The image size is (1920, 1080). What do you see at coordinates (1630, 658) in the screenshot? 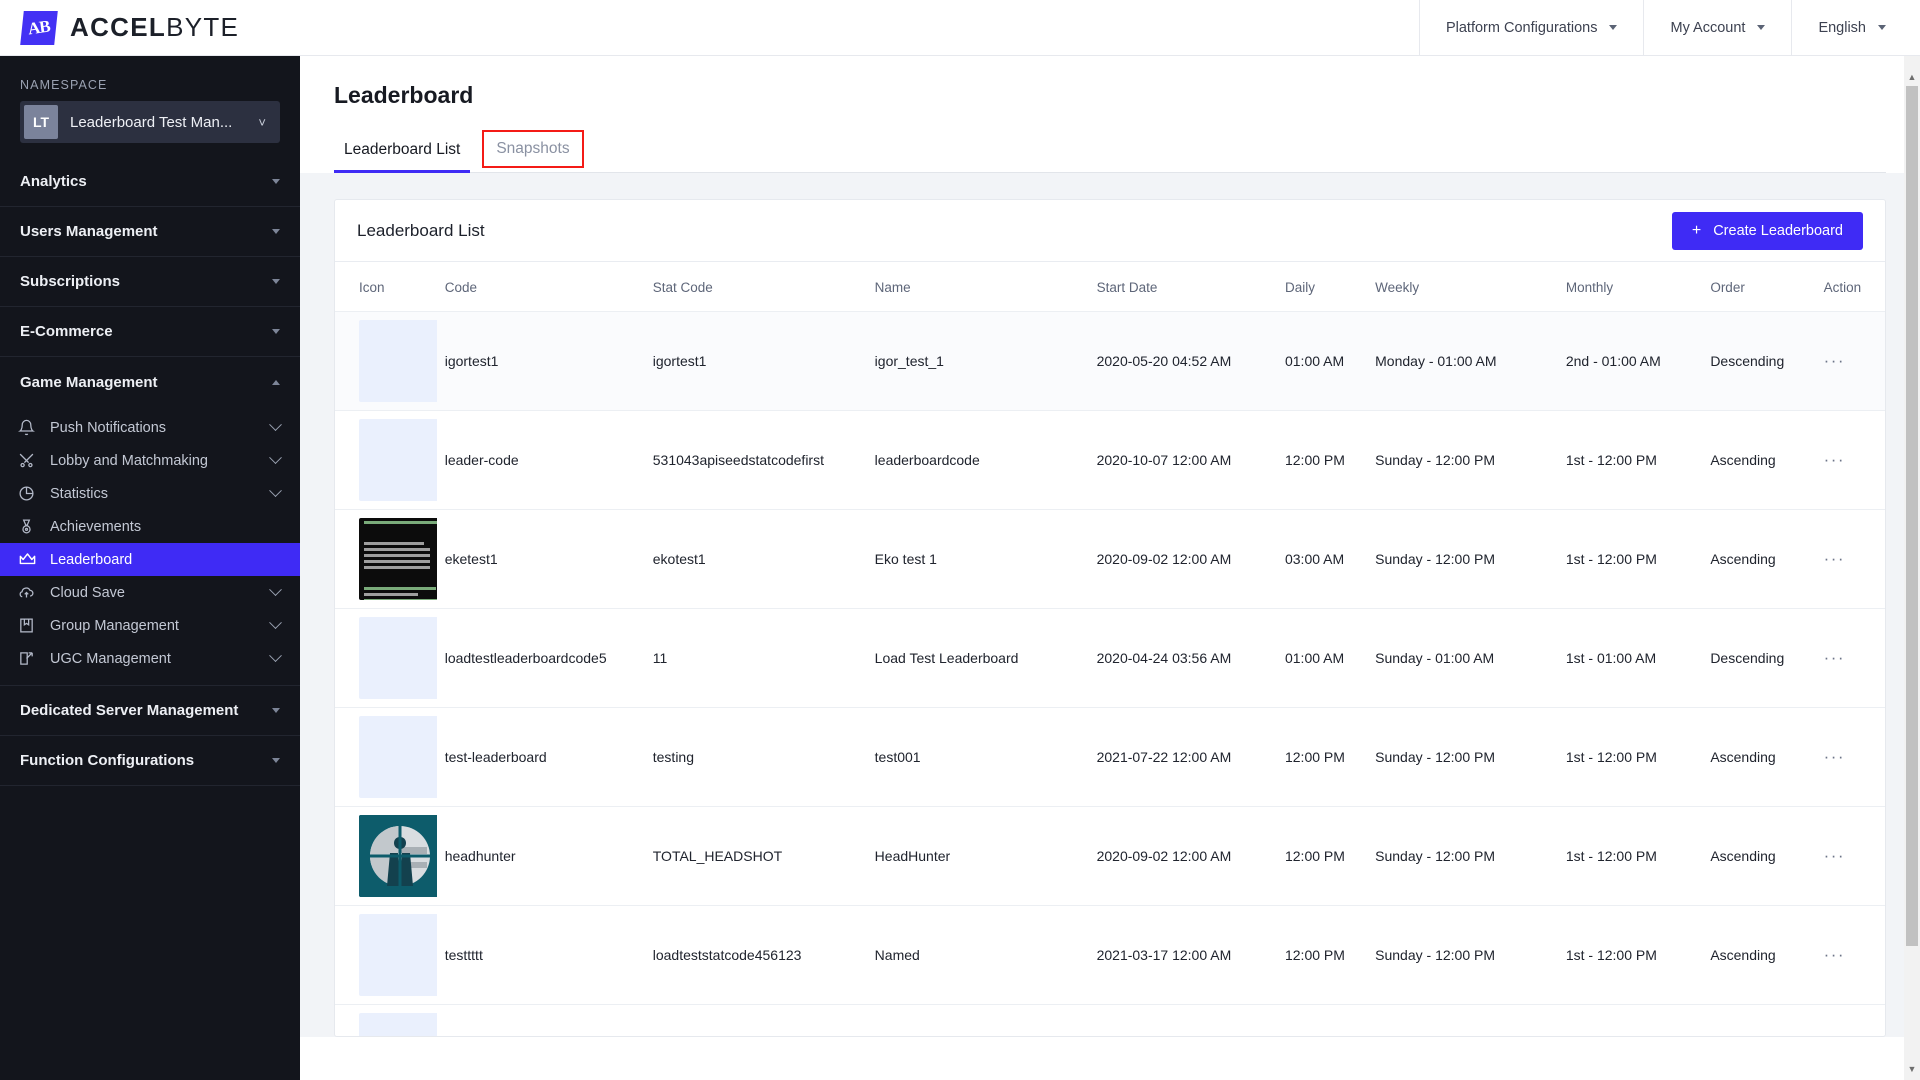
I see `cell-monthly: 1st - 01:00 AM` at bounding box center [1630, 658].